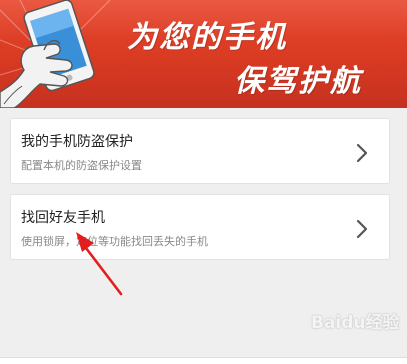 This screenshot has height=364, width=407. I want to click on menu-item-subtitle: 配置本机的防盗保护设置, so click(81, 165).